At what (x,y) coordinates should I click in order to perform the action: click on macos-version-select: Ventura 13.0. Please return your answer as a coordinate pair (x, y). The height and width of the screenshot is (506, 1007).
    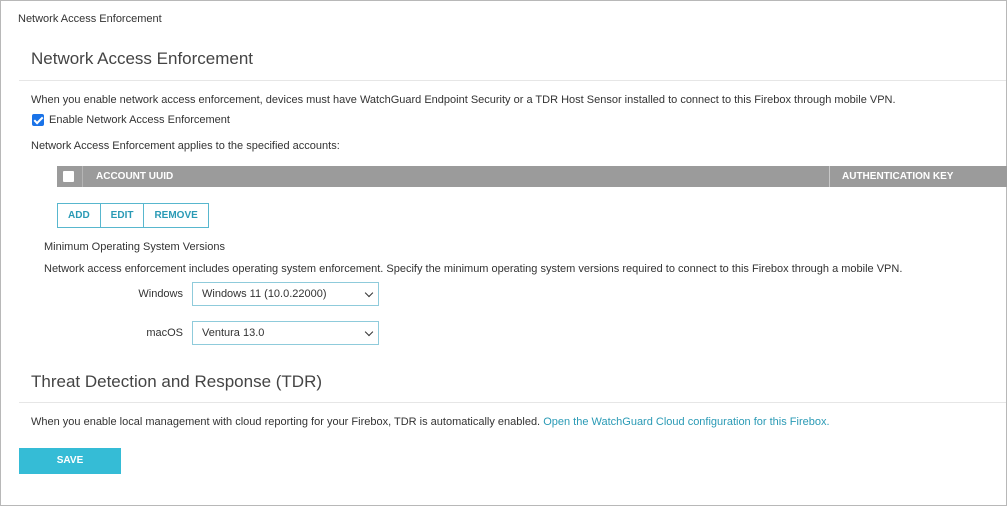
    Looking at the image, I should click on (285, 333).